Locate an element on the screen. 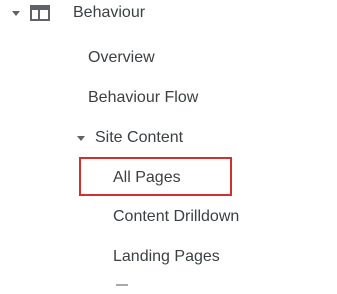 This screenshot has height=294, width=337. nav-section-behaviour: Behaviour is located at coordinates (168, 14).